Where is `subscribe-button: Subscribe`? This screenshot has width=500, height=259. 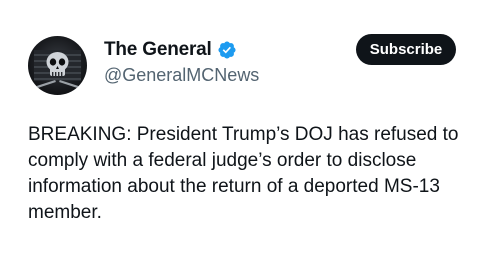 subscribe-button: Subscribe is located at coordinates (406, 49).